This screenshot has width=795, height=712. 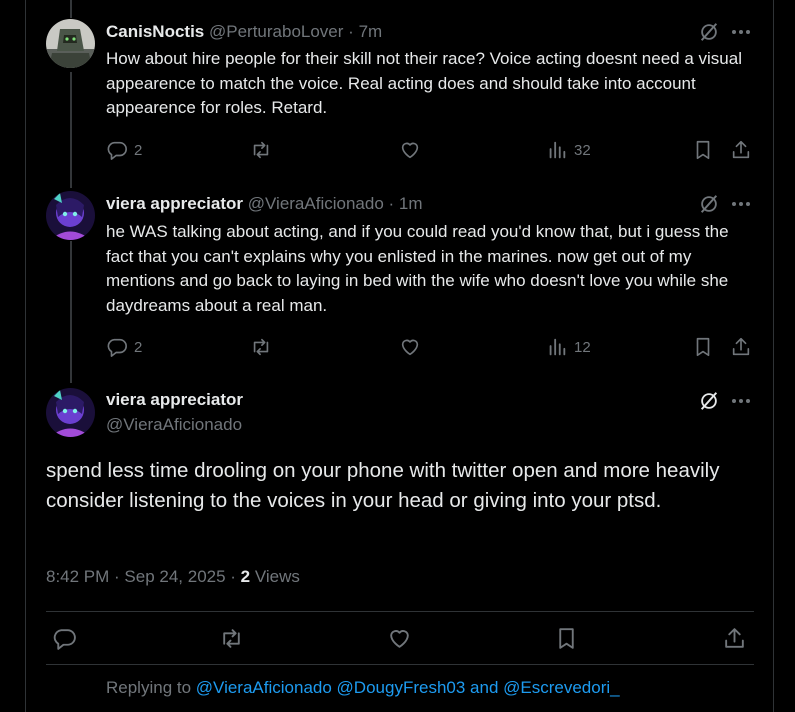 What do you see at coordinates (174, 203) in the screenshot?
I see `author-name: viera appreciator` at bounding box center [174, 203].